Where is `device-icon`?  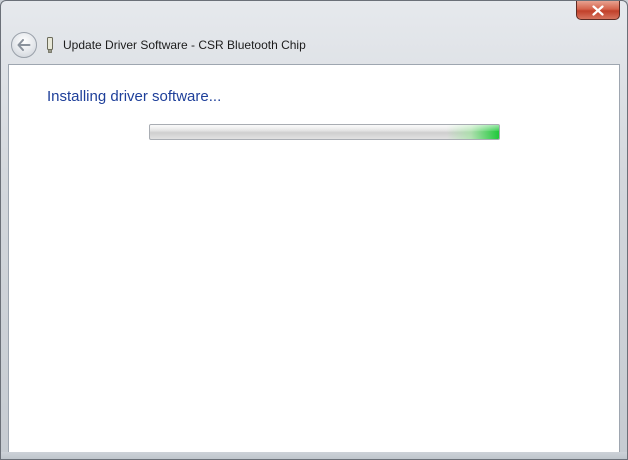 device-icon is located at coordinates (50, 45).